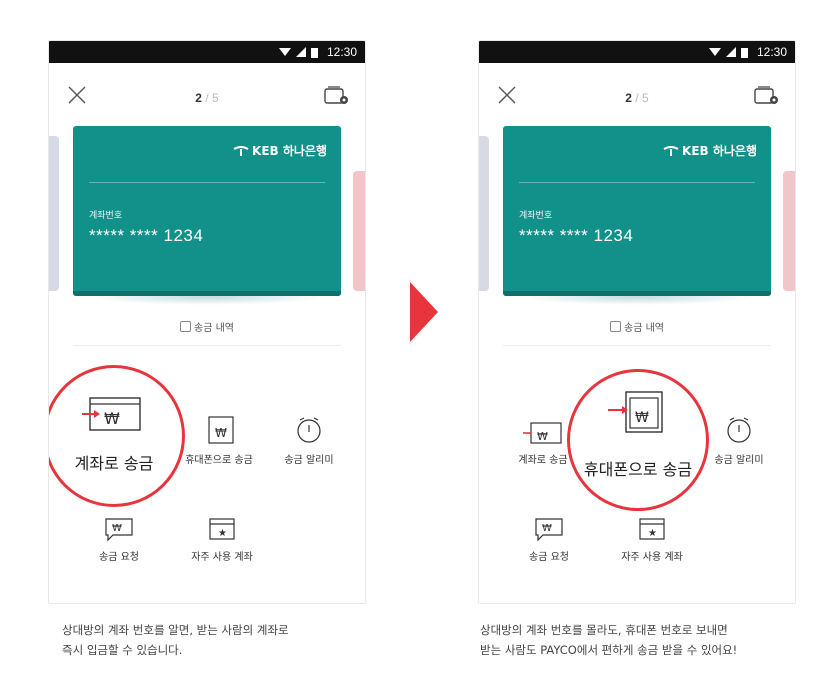 This screenshot has width=840, height=700. What do you see at coordinates (122, 650) in the screenshot?
I see `left-caption-line2: 즉시 입금할 수 있습니다.` at bounding box center [122, 650].